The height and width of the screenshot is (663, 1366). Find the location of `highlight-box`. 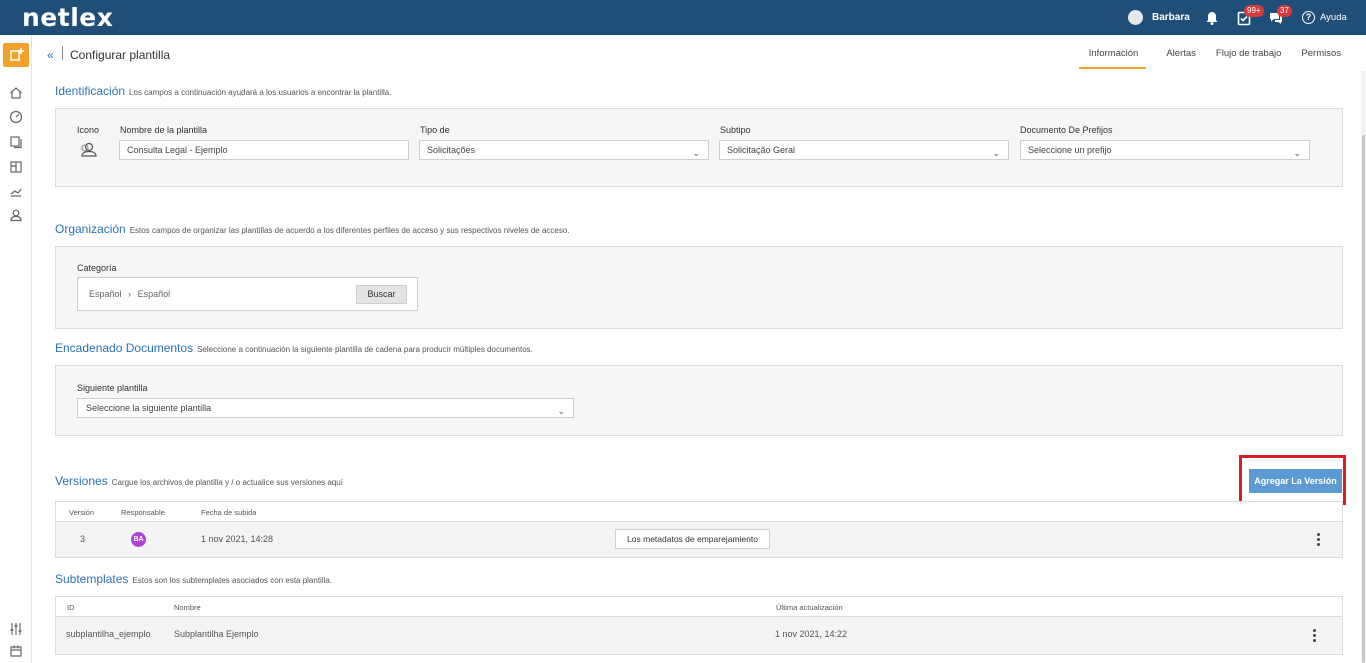

highlight-box is located at coordinates (1292, 480).